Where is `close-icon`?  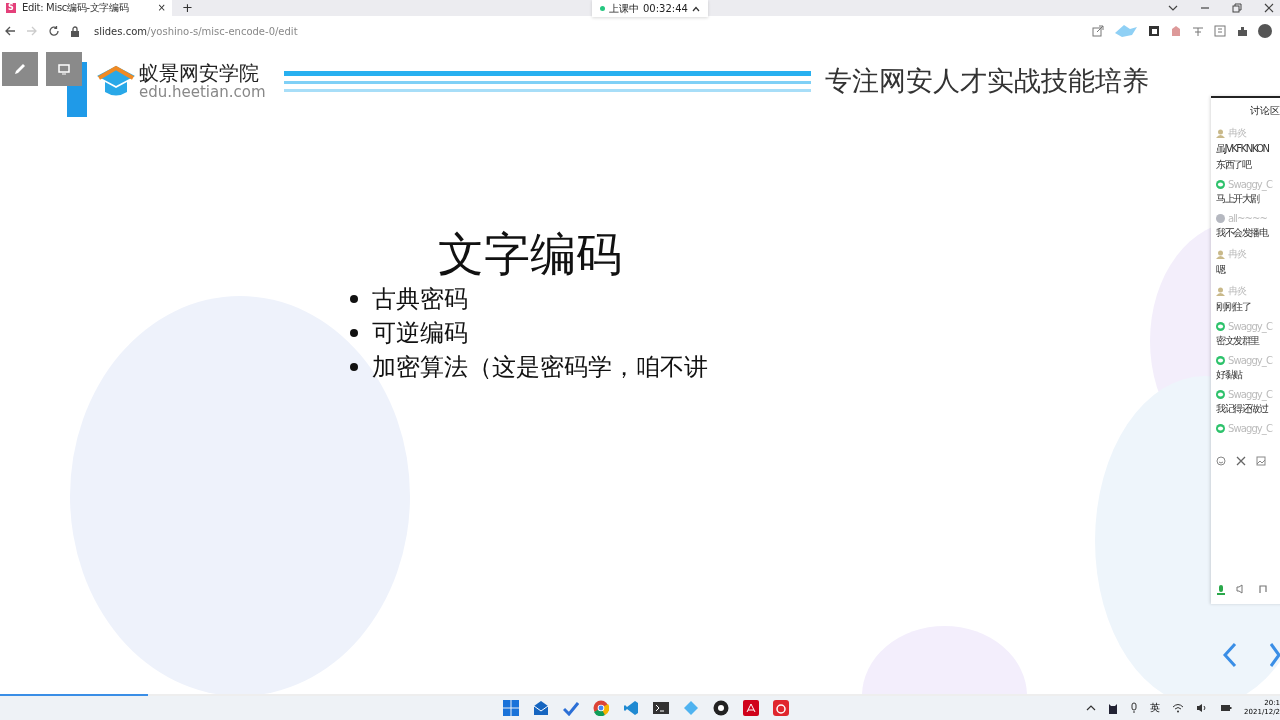
close-icon is located at coordinates (1269, 8).